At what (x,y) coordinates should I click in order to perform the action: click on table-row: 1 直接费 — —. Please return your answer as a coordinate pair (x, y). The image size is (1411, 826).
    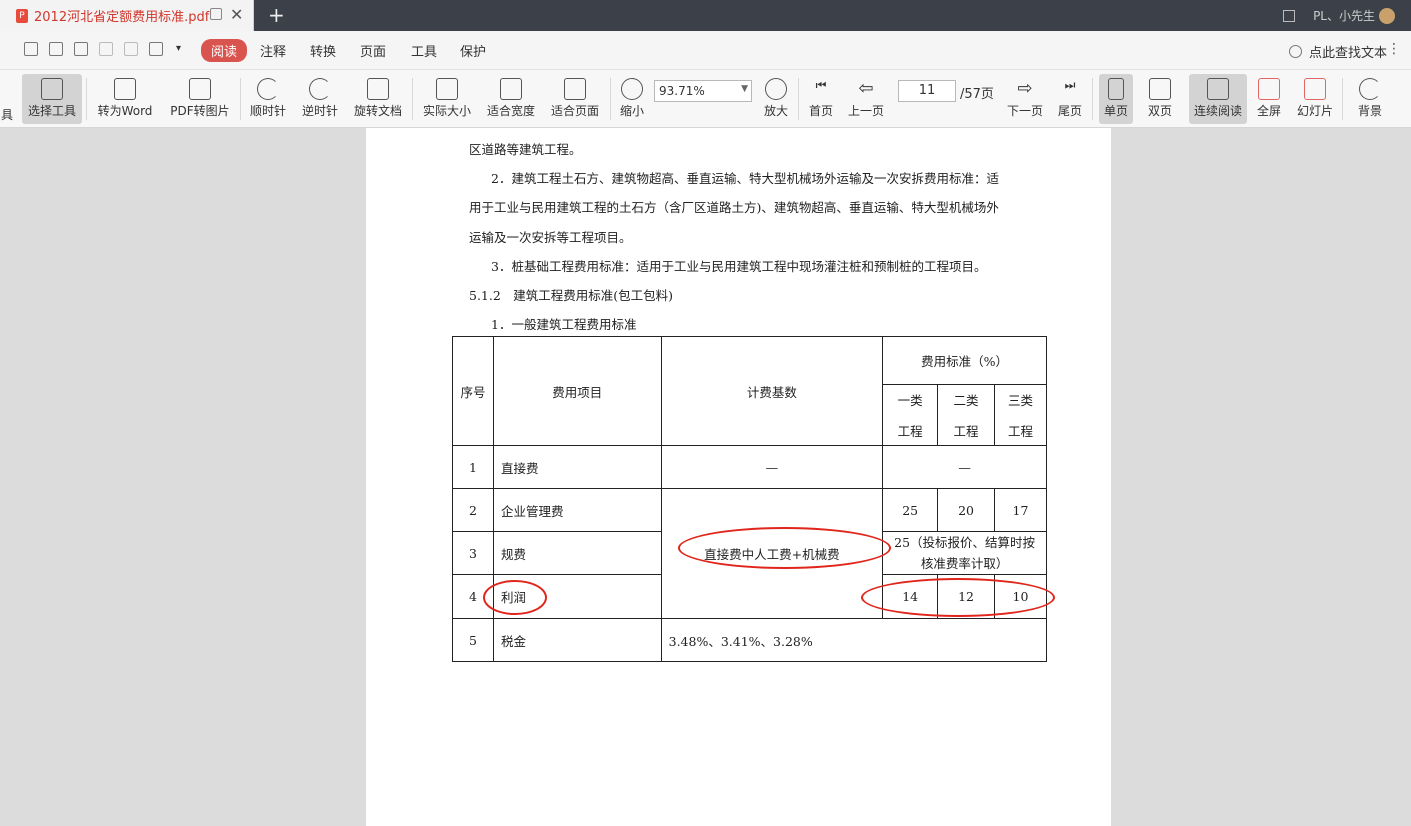
    Looking at the image, I should click on (749, 467).